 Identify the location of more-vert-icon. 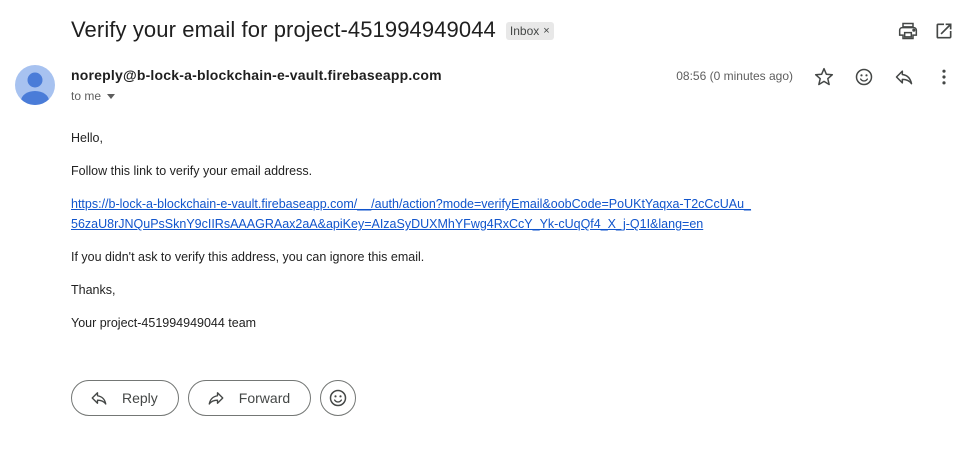
(944, 77).